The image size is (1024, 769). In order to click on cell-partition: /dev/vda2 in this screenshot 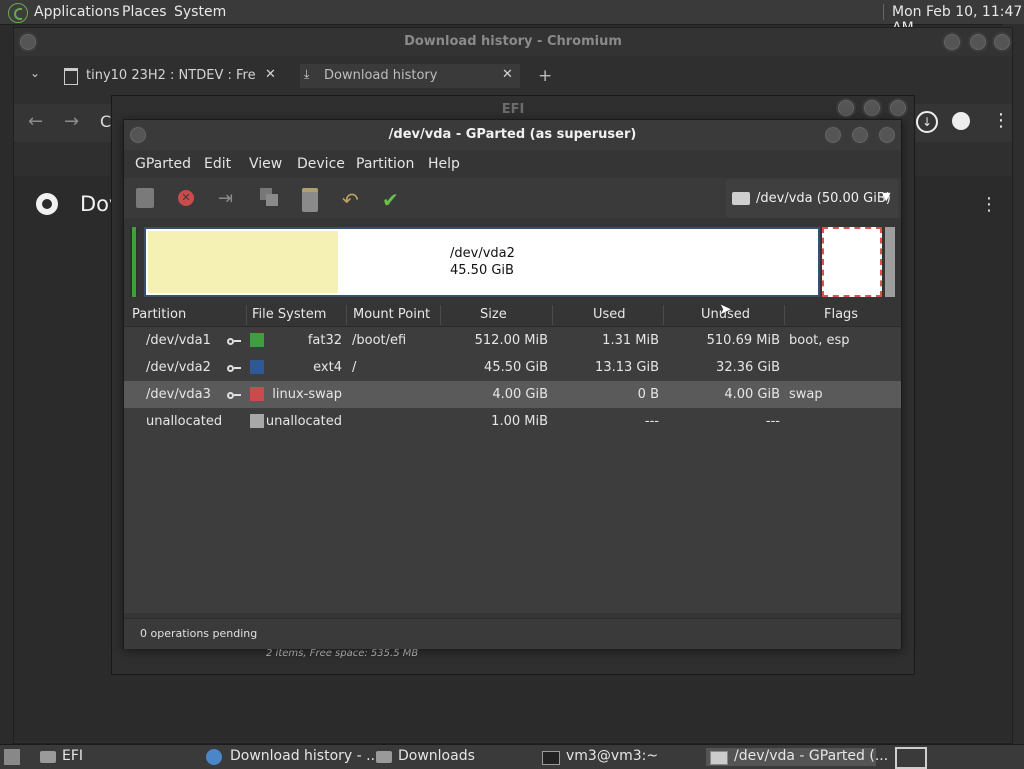, I will do `click(178, 367)`.